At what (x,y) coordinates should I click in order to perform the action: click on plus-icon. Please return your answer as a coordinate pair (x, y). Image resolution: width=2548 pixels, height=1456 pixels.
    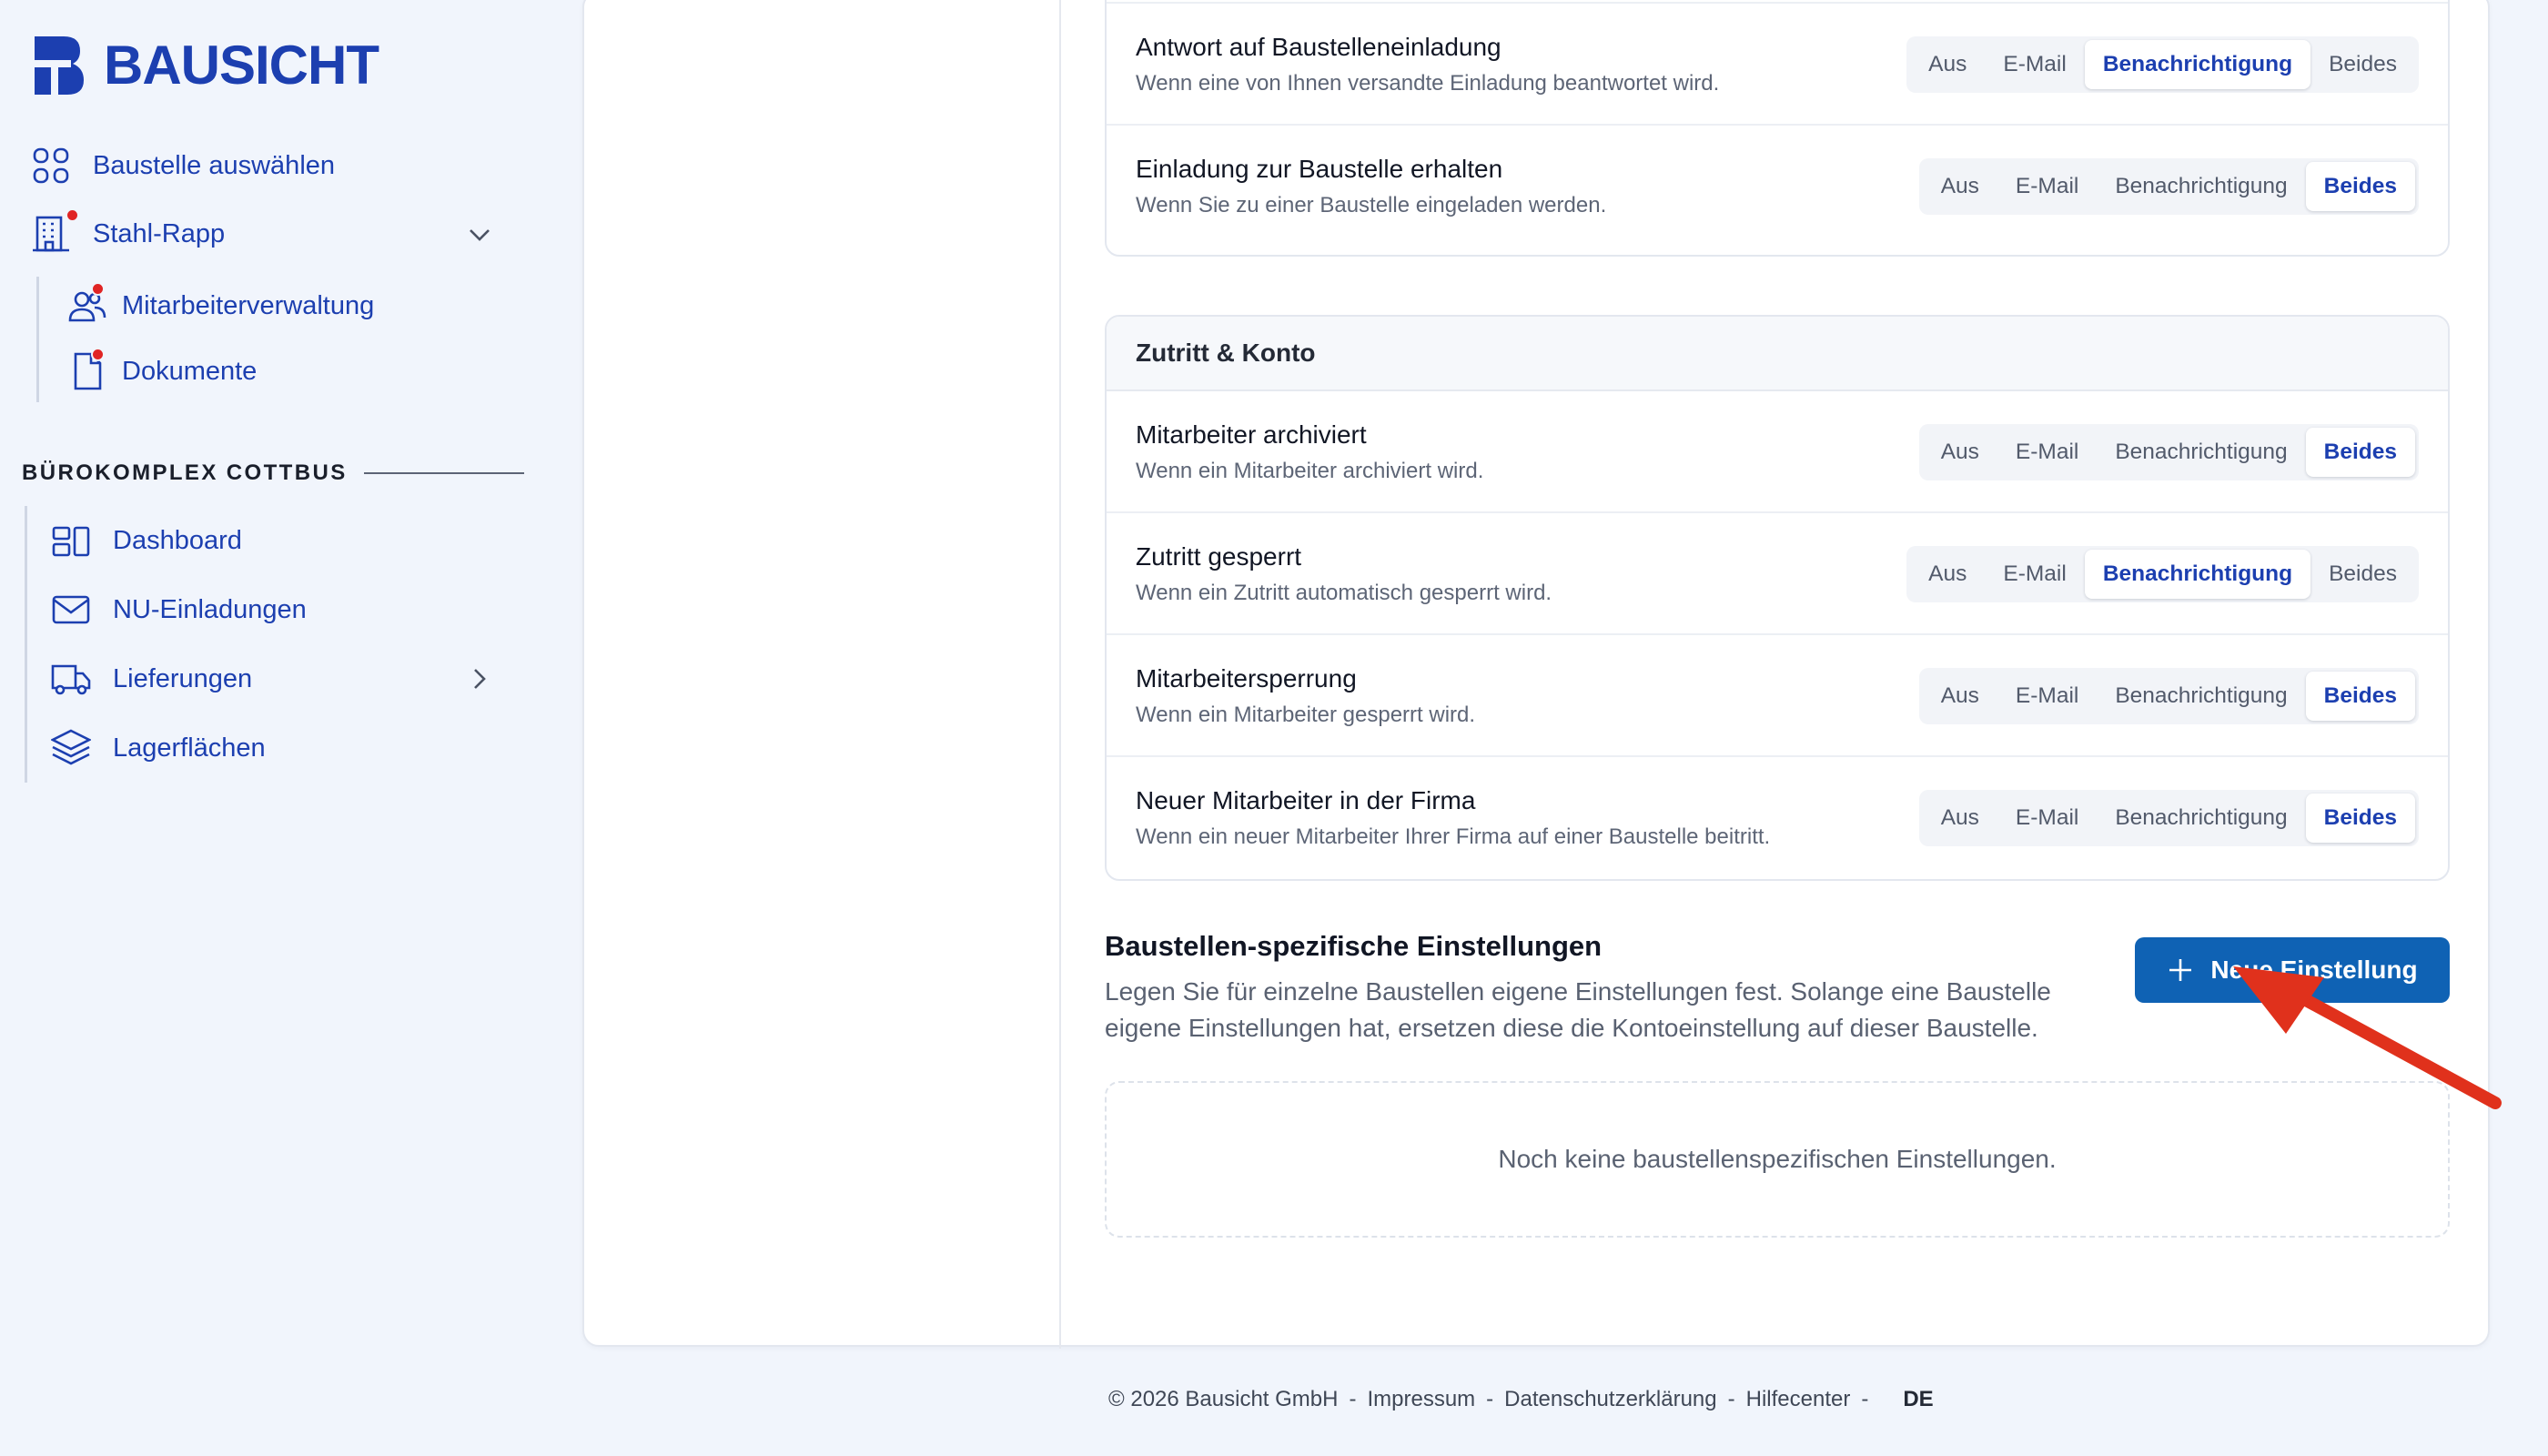
    Looking at the image, I should click on (2180, 970).